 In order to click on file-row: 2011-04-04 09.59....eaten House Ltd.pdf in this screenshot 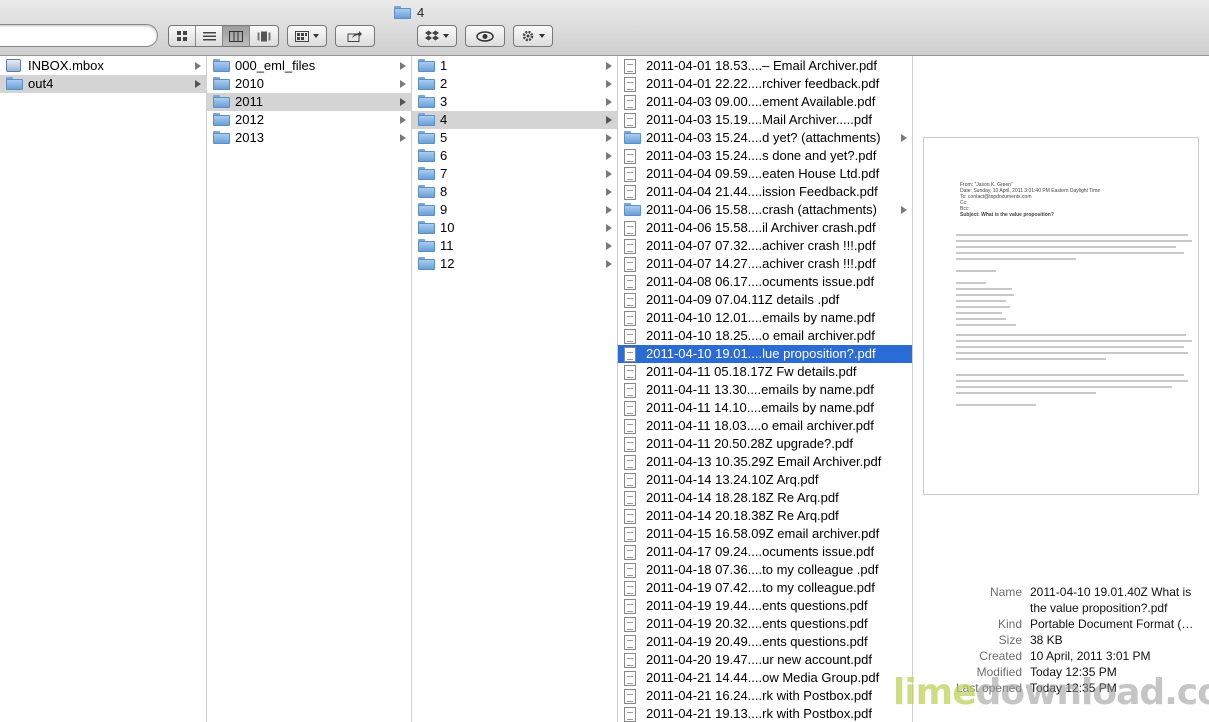, I will do `click(765, 174)`.